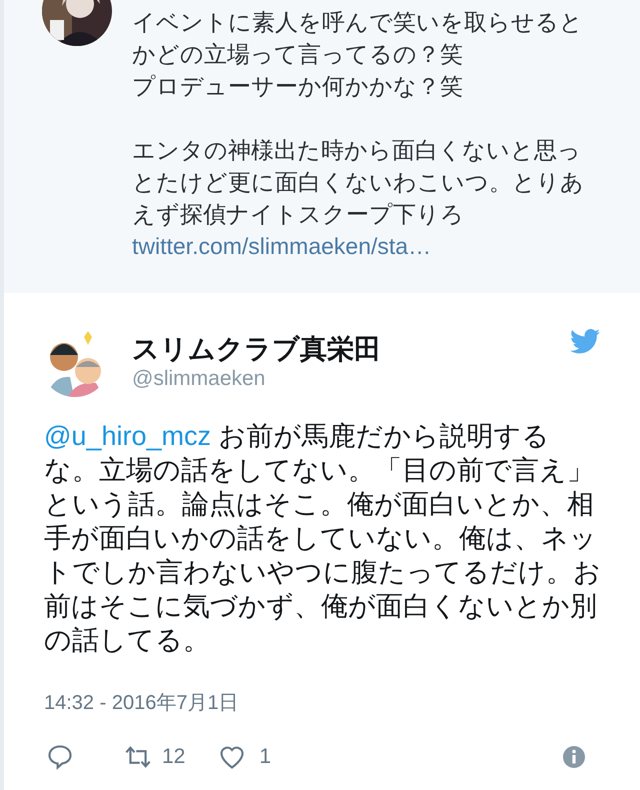  I want to click on reply-icon, so click(60, 756).